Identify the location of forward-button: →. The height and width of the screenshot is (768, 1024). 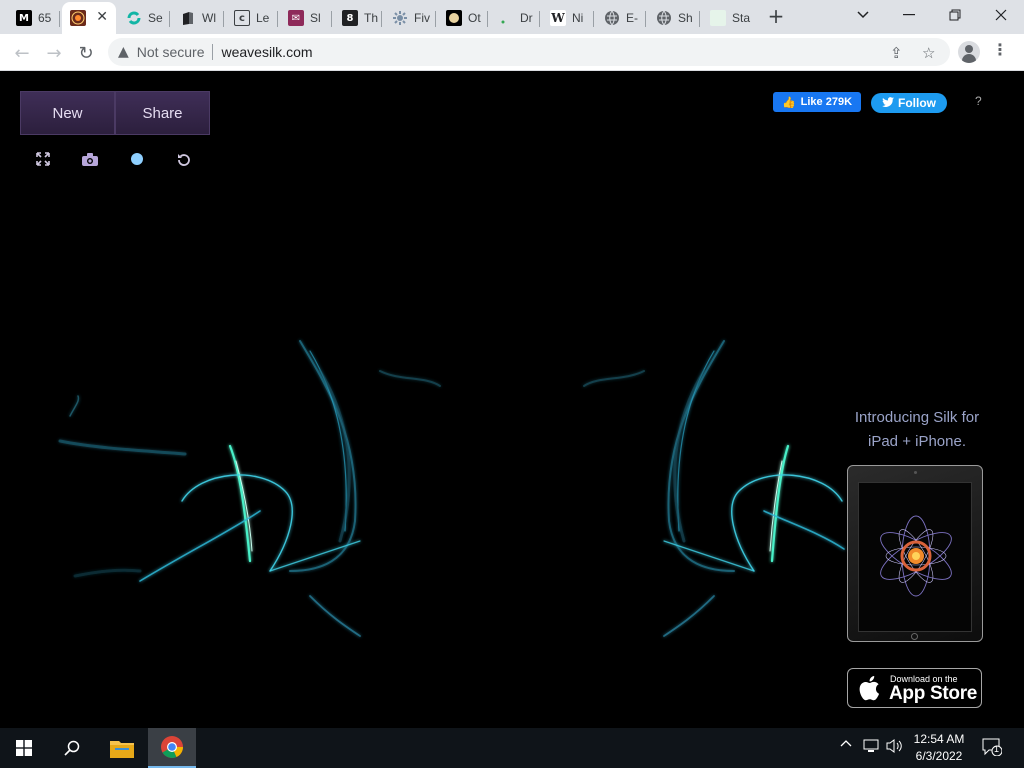
(54, 53).